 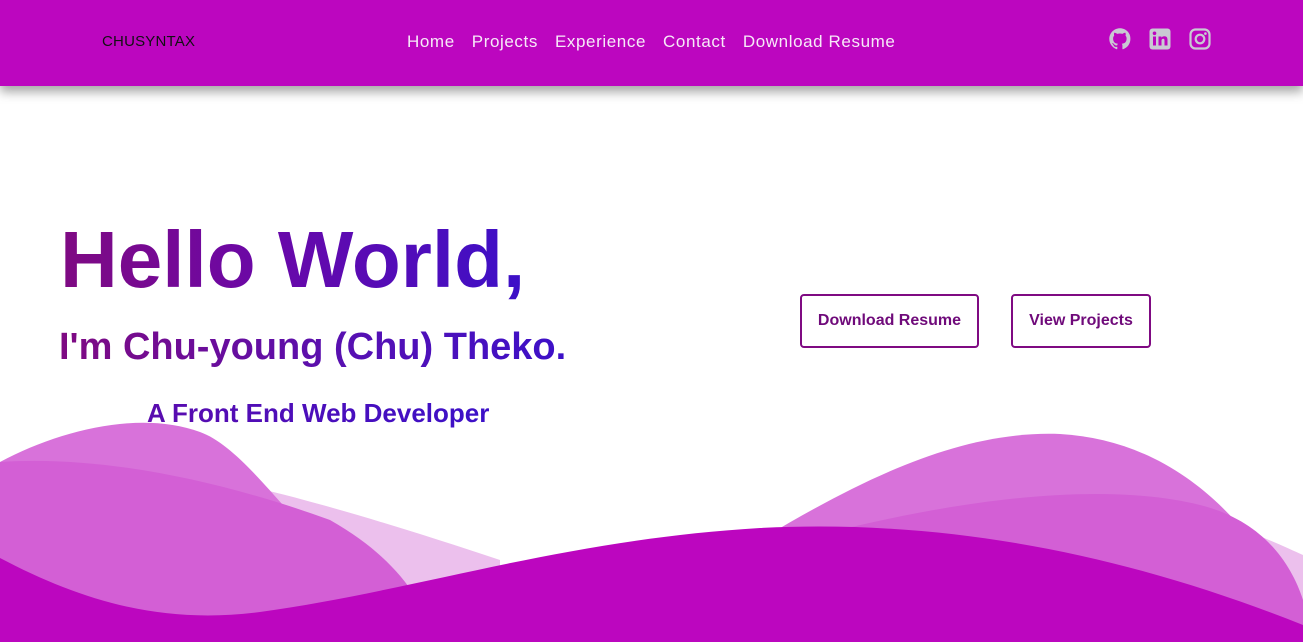 I want to click on nav-link-download-resume: Download Resume, so click(x=819, y=42).